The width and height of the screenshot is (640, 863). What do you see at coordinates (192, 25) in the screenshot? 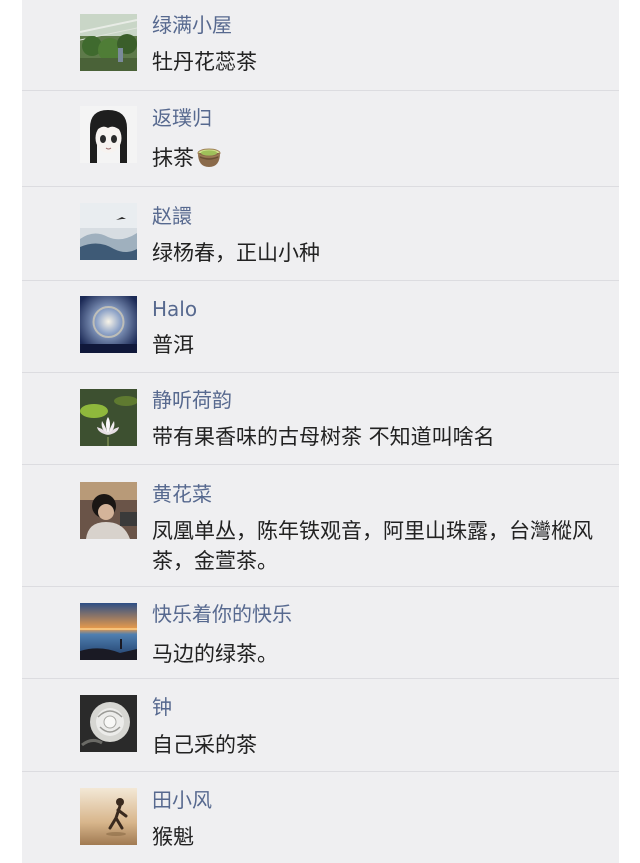
I see `commenter-name: 绿满小屋` at bounding box center [192, 25].